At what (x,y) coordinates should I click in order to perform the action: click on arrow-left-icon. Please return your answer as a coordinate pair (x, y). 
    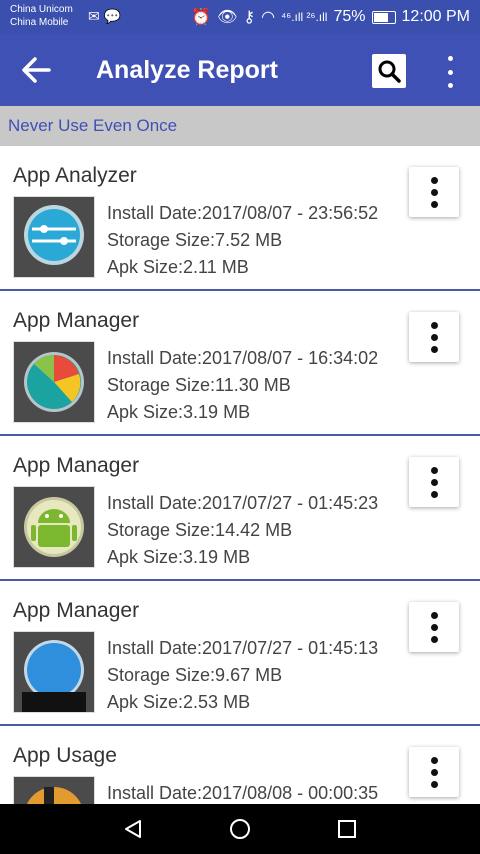
    Looking at the image, I should click on (36, 70).